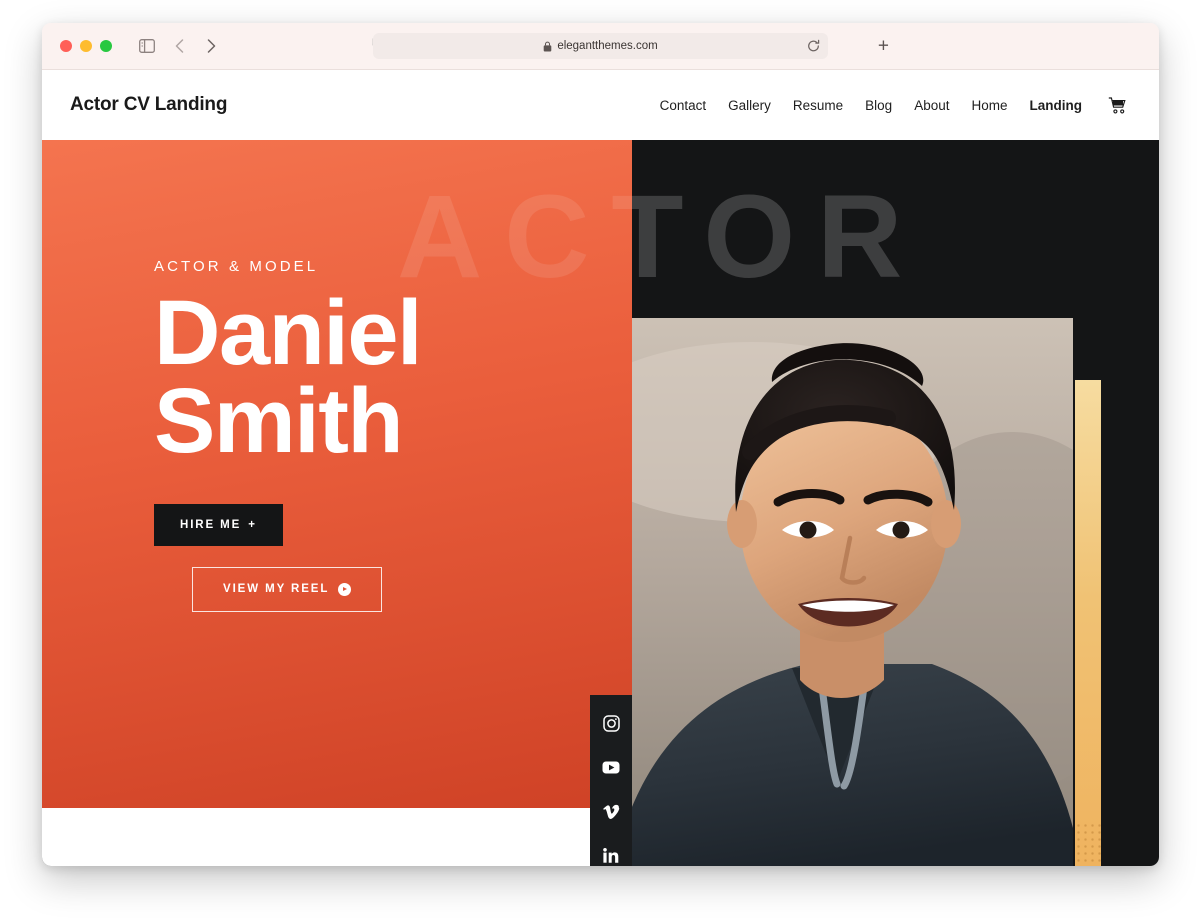 Image resolution: width=1200 pixels, height=919 pixels. Describe the element at coordinates (607, 46) in the screenshot. I see `address-bar-url: elegantthemes.com` at that location.